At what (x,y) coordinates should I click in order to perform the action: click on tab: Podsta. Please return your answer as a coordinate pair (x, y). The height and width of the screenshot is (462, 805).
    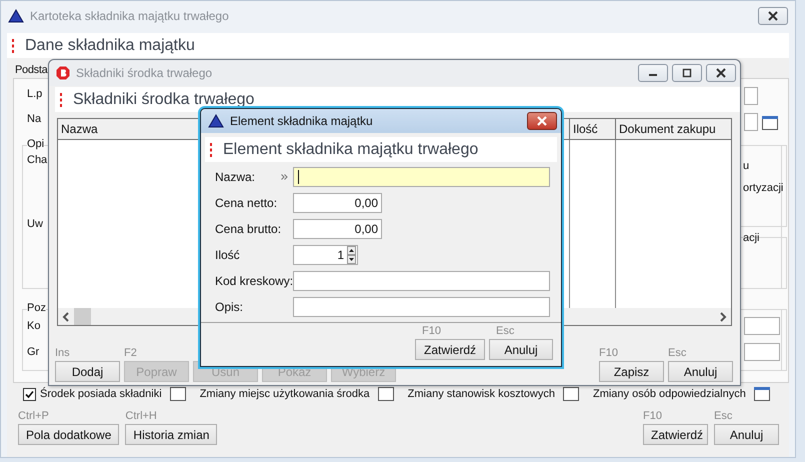
    Looking at the image, I should click on (31, 70).